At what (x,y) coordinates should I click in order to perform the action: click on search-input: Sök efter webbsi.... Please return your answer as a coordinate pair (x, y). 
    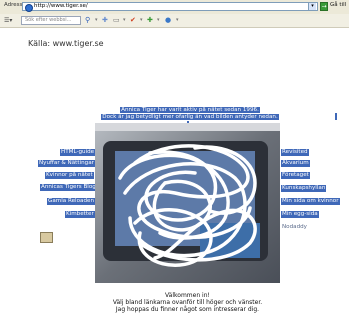
    Looking at the image, I should click on (51, 20).